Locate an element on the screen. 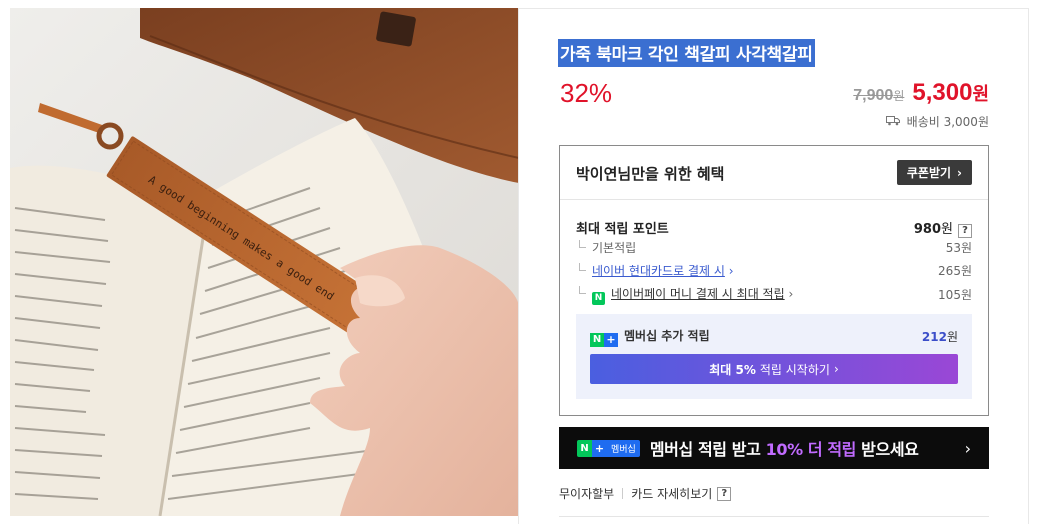  max-point-unit: 원 is located at coordinates (947, 229).